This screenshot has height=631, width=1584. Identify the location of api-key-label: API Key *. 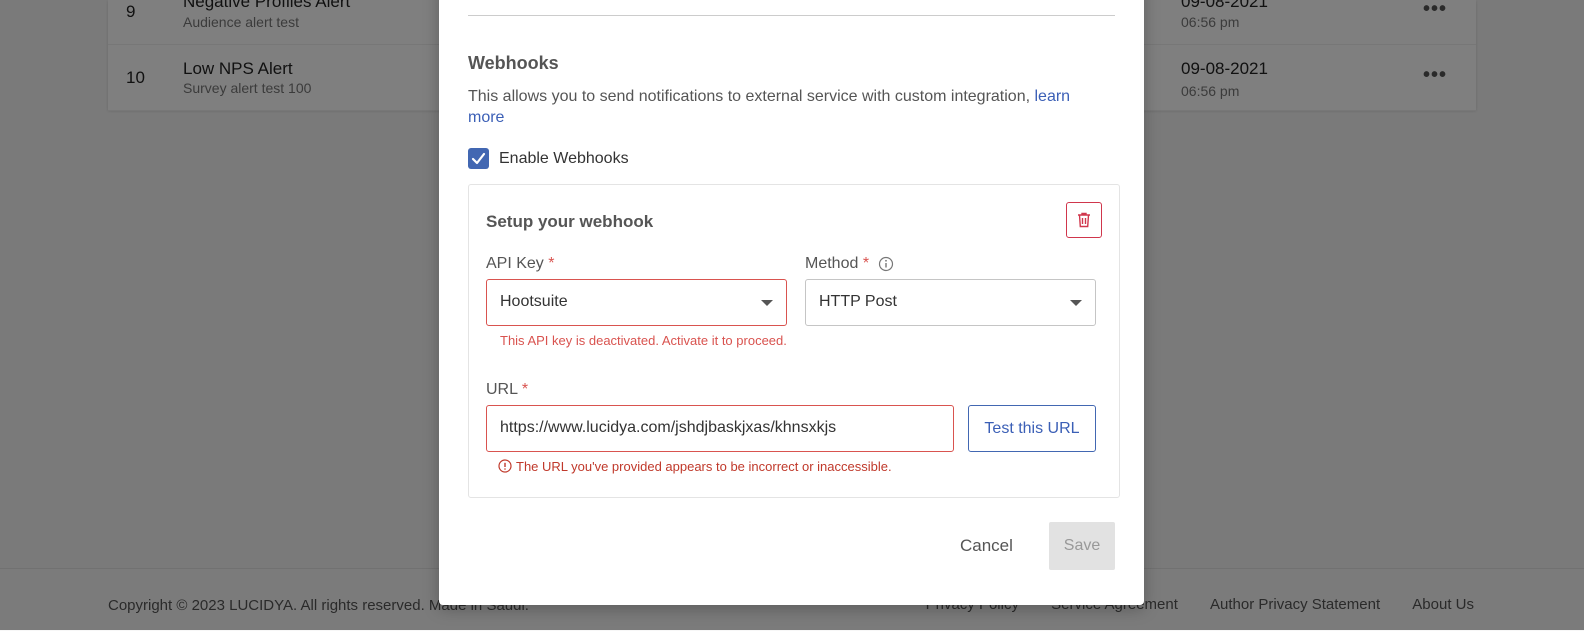
(520, 264).